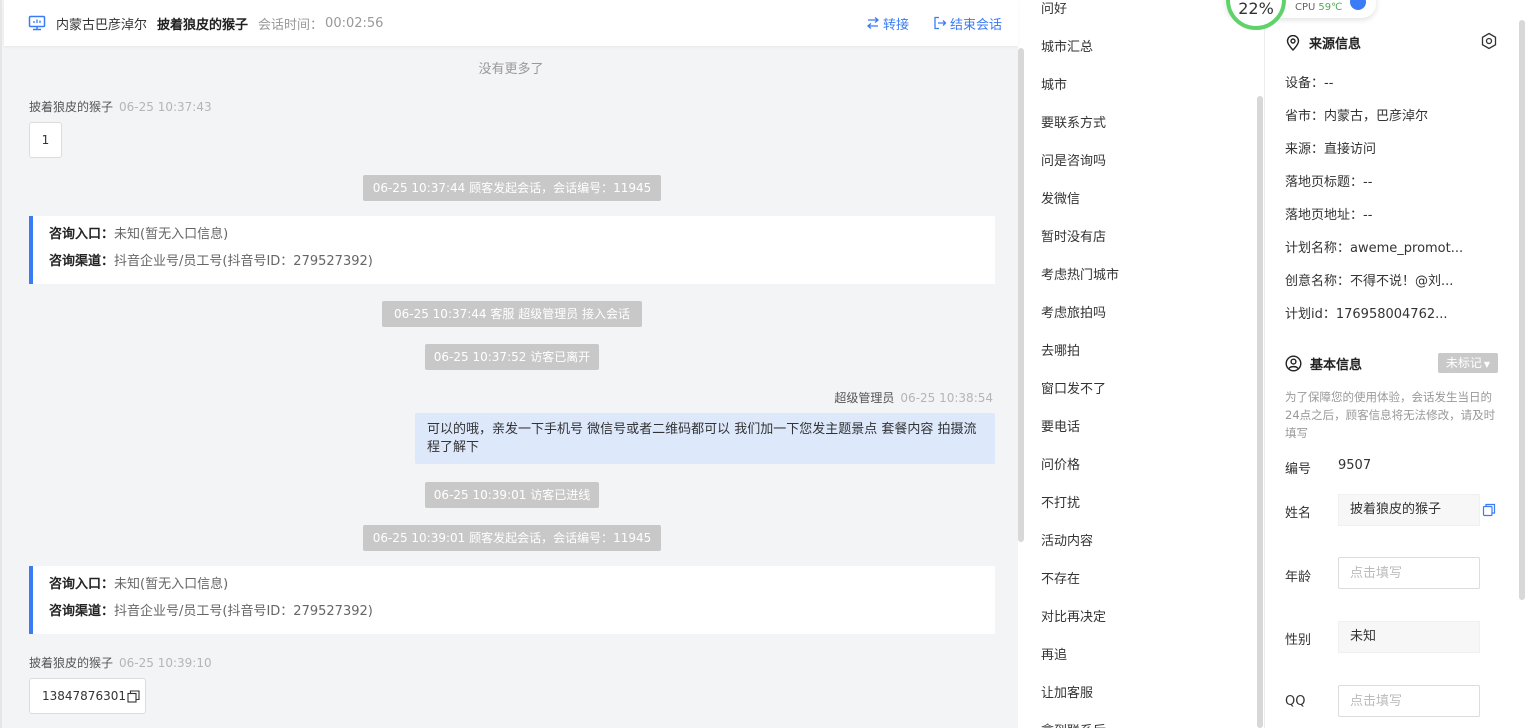 Image resolution: width=1528 pixels, height=728 pixels. I want to click on quick-reply-item: 不打扰, so click(1060, 501).